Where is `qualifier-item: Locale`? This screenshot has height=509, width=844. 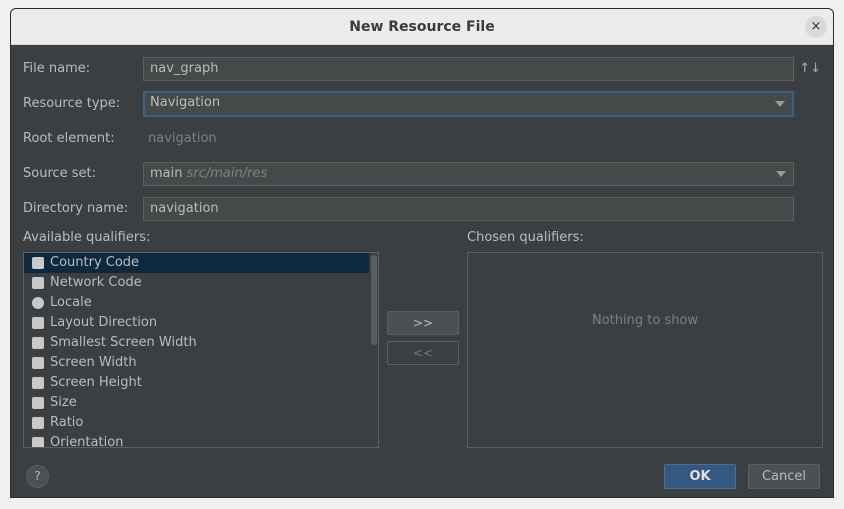 qualifier-item: Locale is located at coordinates (196, 303).